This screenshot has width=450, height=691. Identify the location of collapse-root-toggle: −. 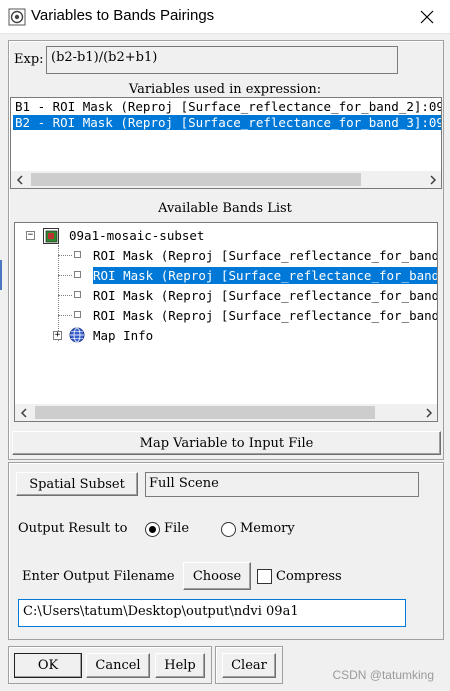
(30, 235).